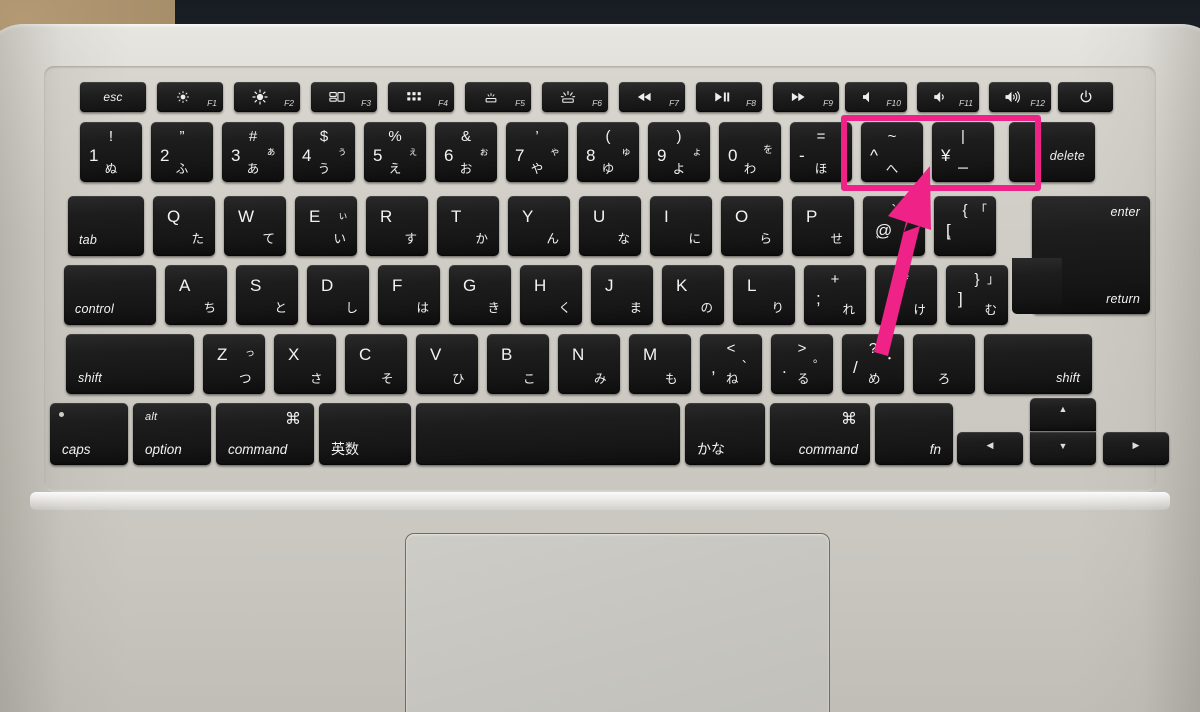 The width and height of the screenshot is (1200, 712). Describe the element at coordinates (315, 216) in the screenshot. I see `key-e-letter-label: E` at that location.